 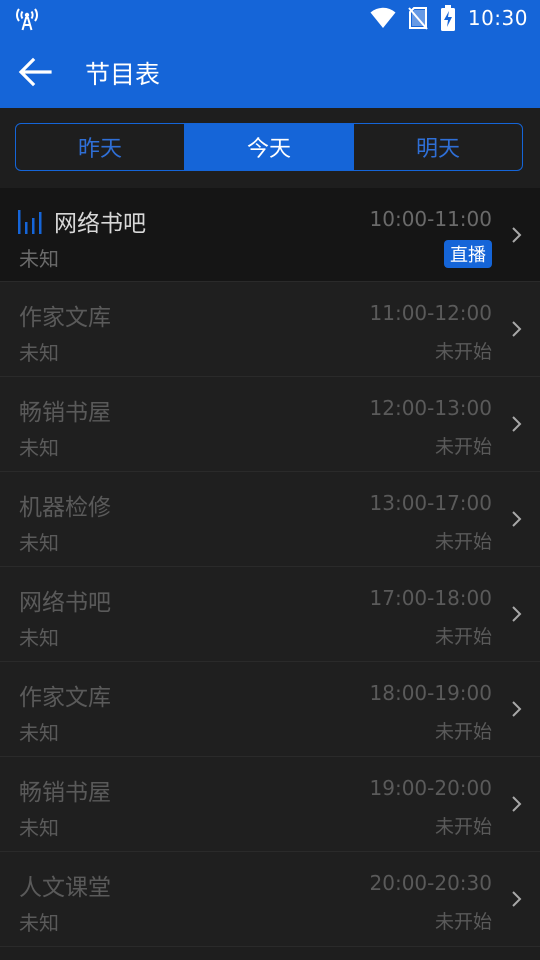 What do you see at coordinates (270, 804) in the screenshot?
I see `program-row: 畅销书屋 未知 19:00-20:00 未开始` at bounding box center [270, 804].